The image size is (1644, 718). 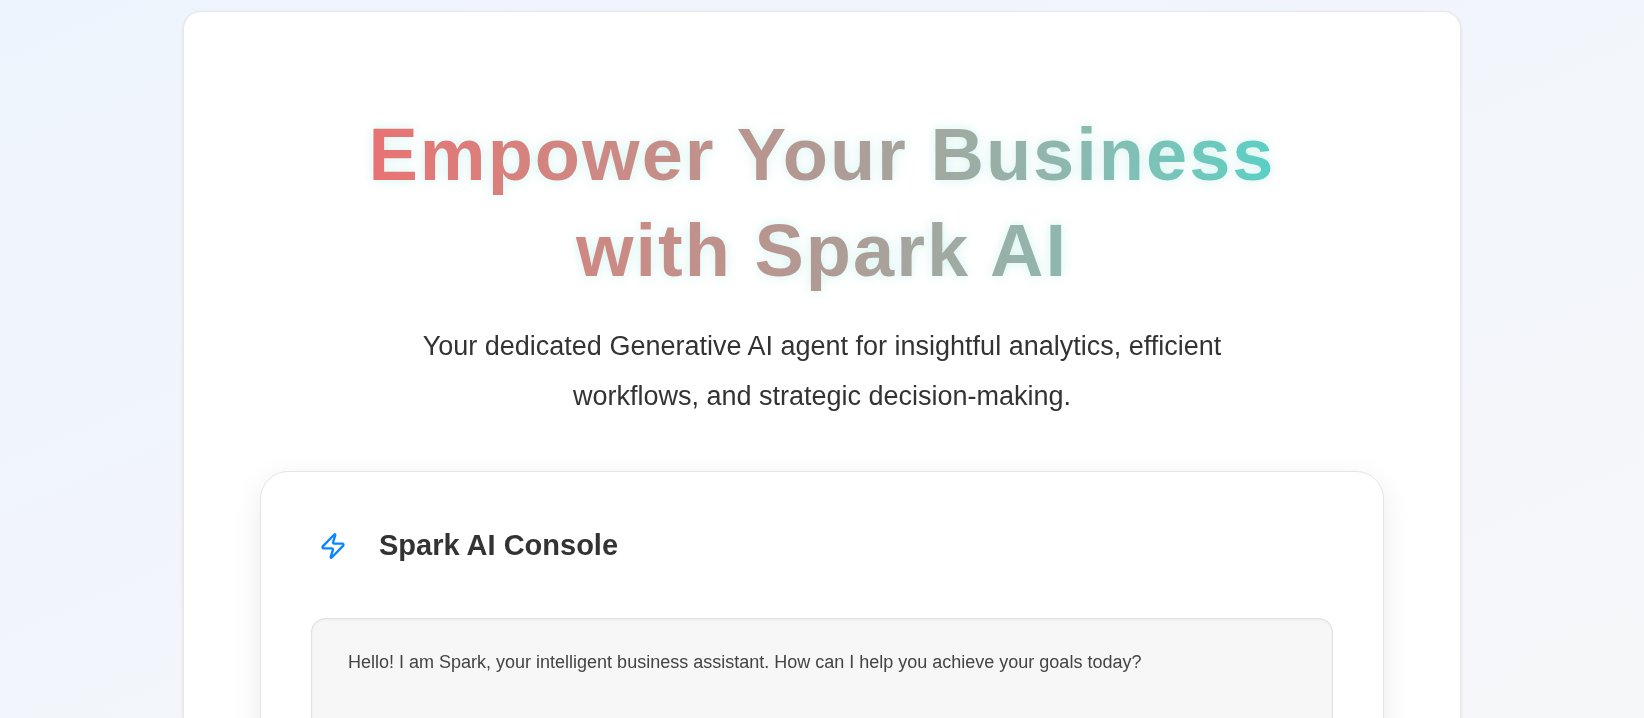 What do you see at coordinates (499, 545) in the screenshot?
I see `console-title: Spark AI Console` at bounding box center [499, 545].